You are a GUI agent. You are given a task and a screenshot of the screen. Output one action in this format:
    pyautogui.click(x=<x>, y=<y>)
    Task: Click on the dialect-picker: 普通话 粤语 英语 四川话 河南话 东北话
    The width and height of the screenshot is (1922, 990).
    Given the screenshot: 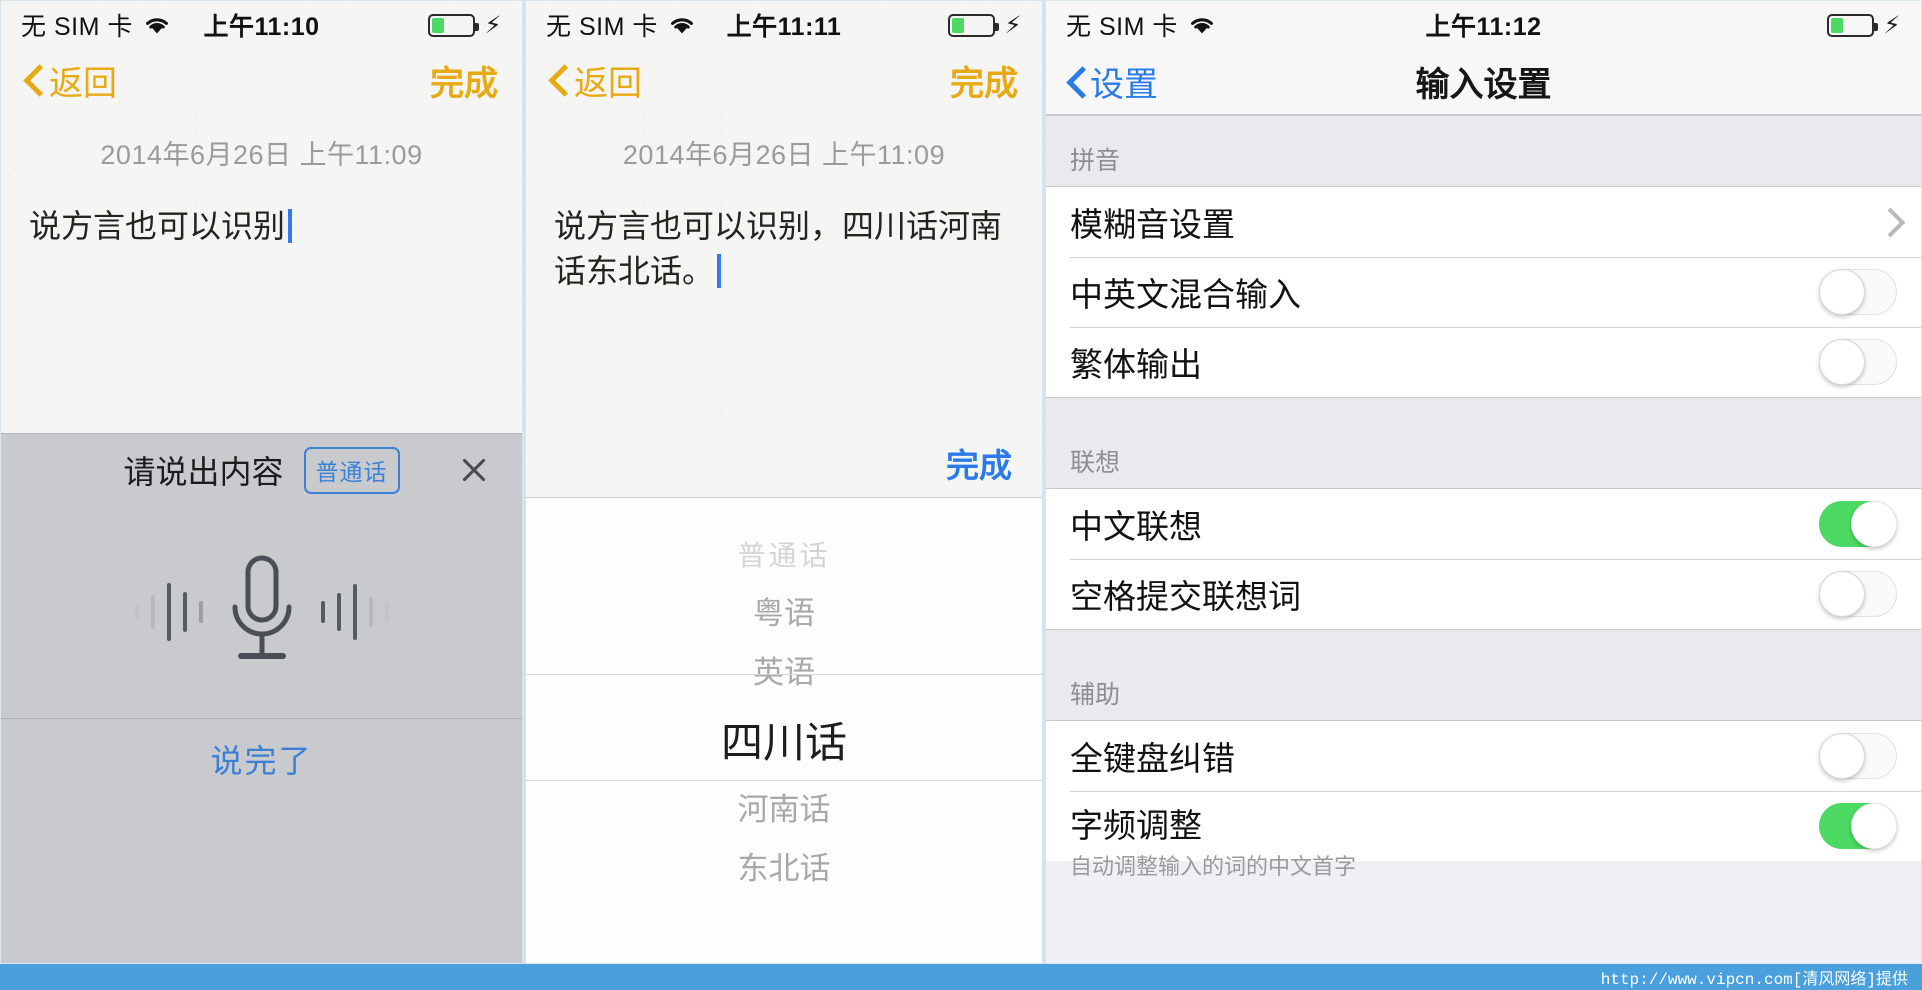 What is the action you would take?
    pyautogui.click(x=784, y=730)
    